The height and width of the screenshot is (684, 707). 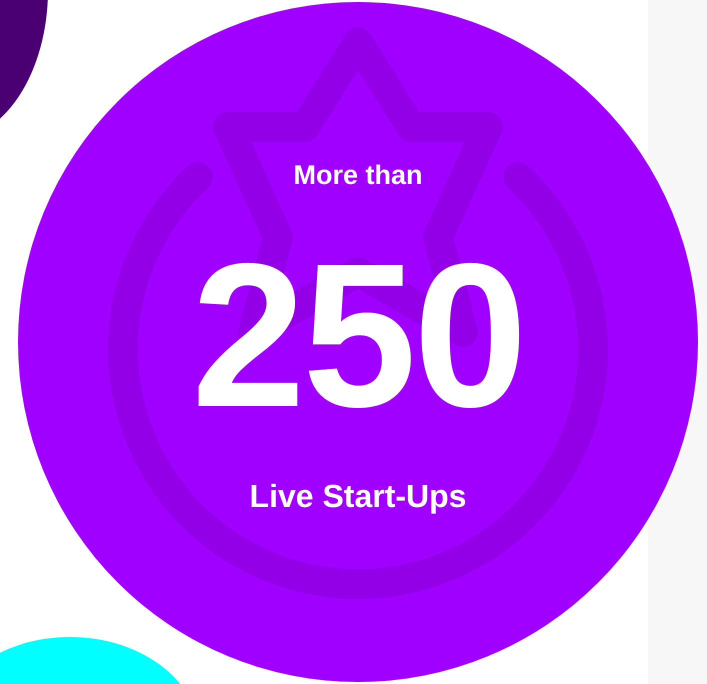 I want to click on stat-value: 250, so click(x=358, y=335).